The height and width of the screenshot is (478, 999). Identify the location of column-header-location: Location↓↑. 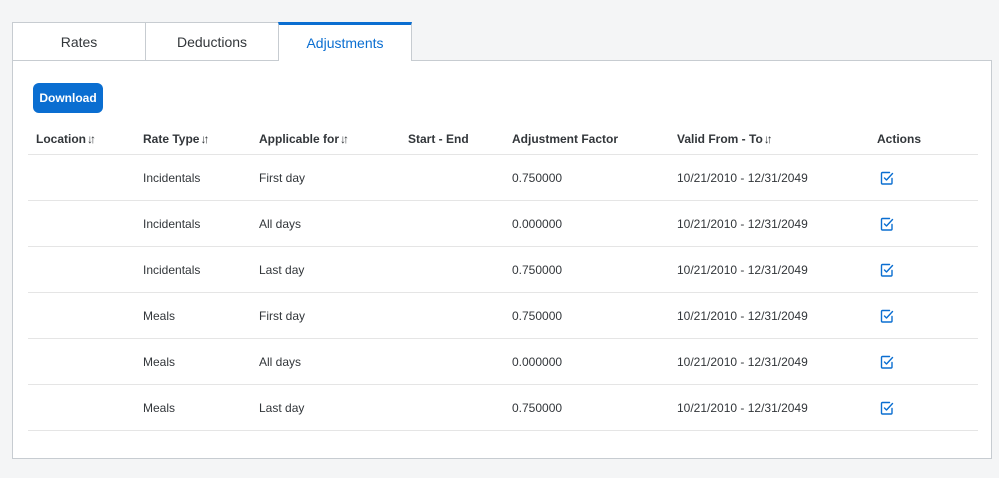
(81, 139).